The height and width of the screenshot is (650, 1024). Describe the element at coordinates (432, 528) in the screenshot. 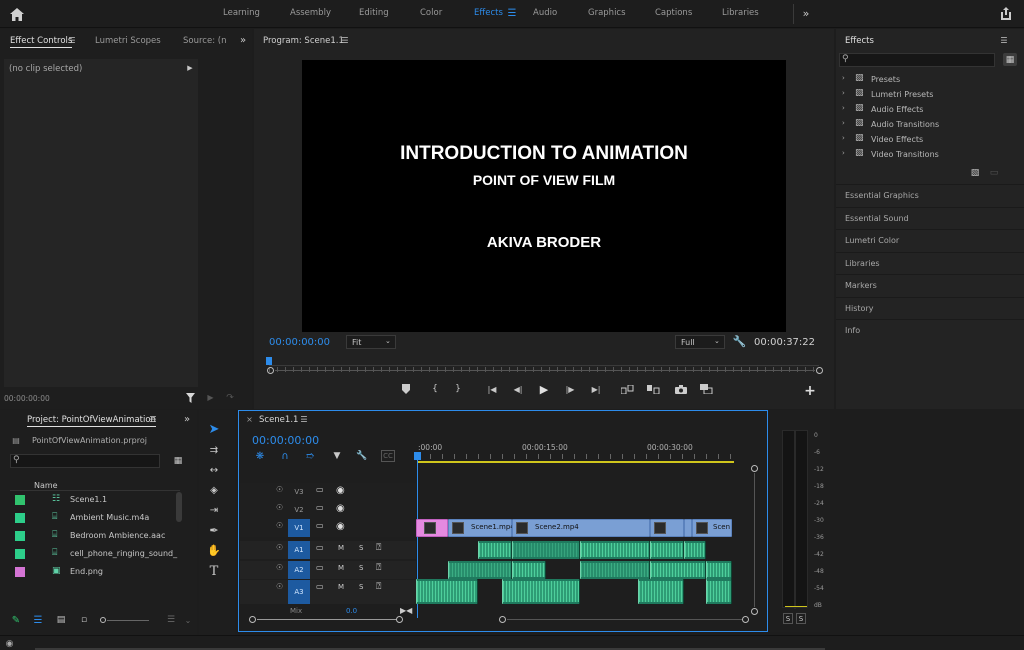

I see `graphic-clip` at that location.